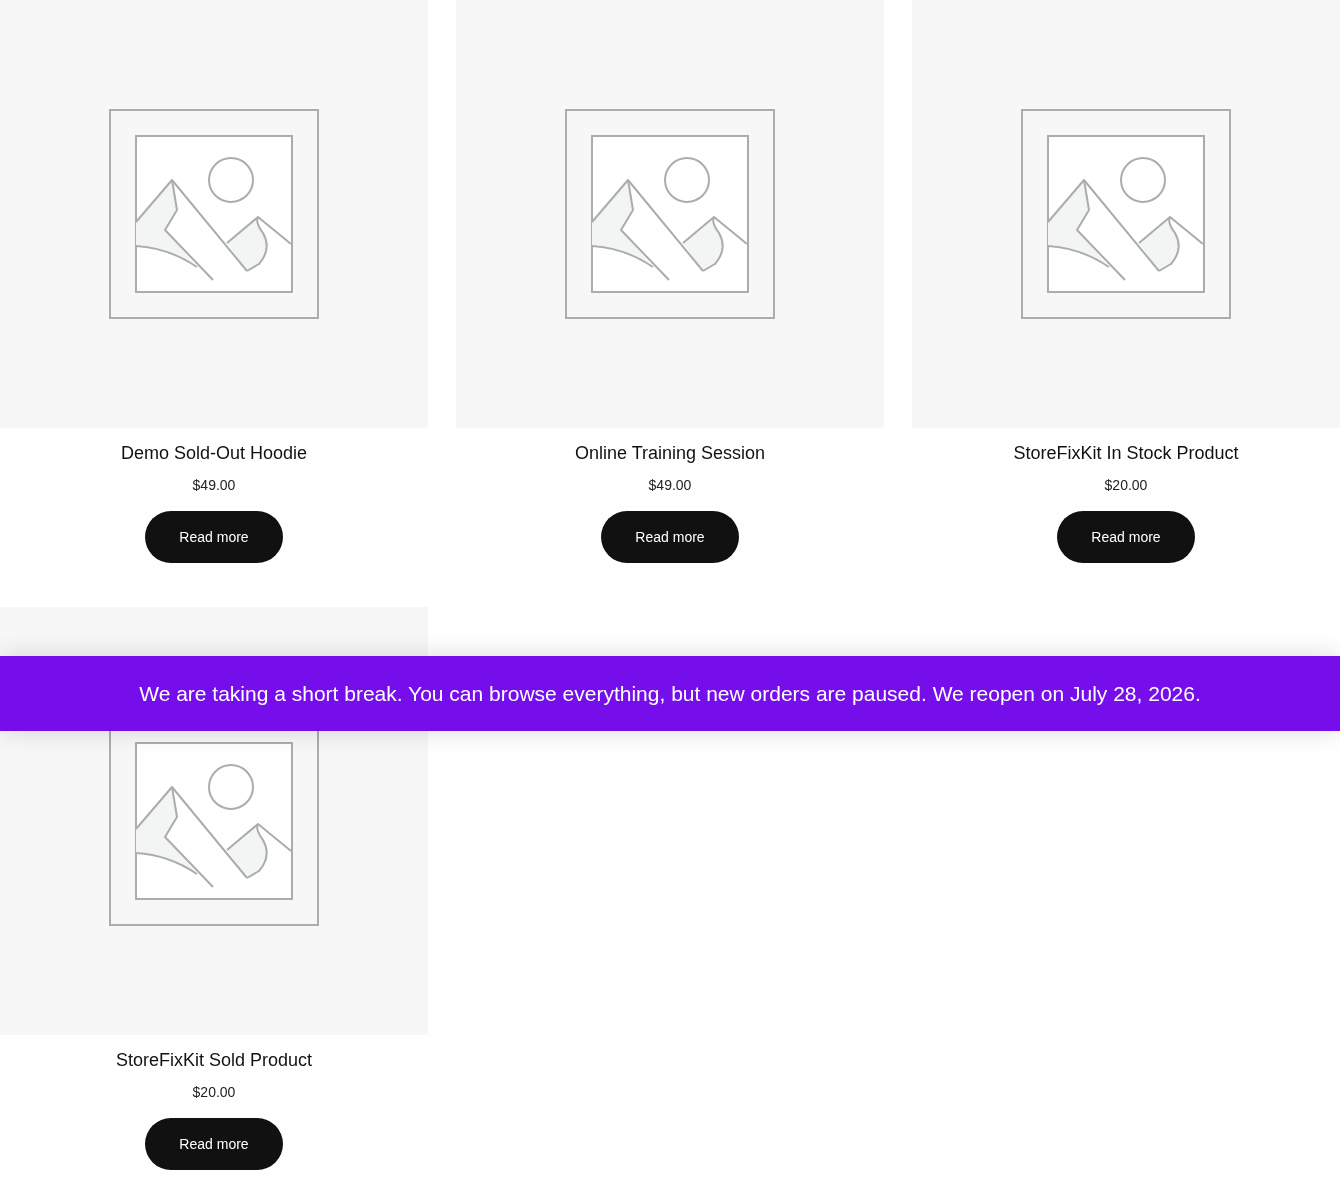 This screenshot has width=1340, height=1190. I want to click on product-title: StoreFixKit Sold Product, so click(214, 1060).